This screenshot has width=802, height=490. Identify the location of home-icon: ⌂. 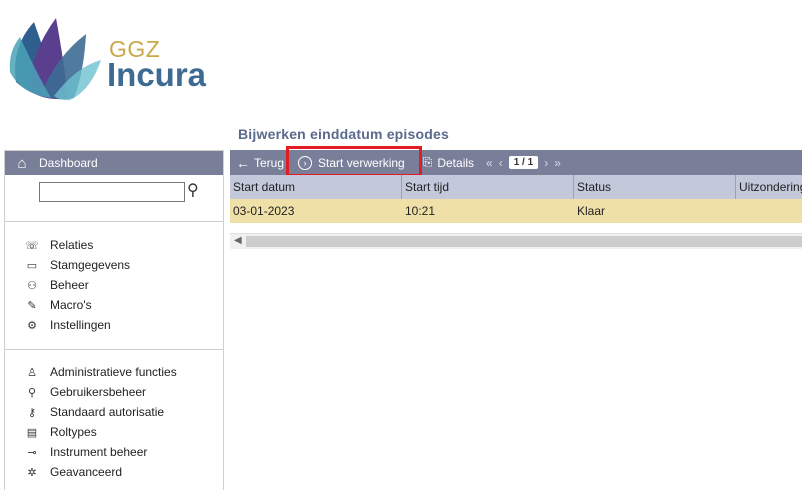
(22, 163).